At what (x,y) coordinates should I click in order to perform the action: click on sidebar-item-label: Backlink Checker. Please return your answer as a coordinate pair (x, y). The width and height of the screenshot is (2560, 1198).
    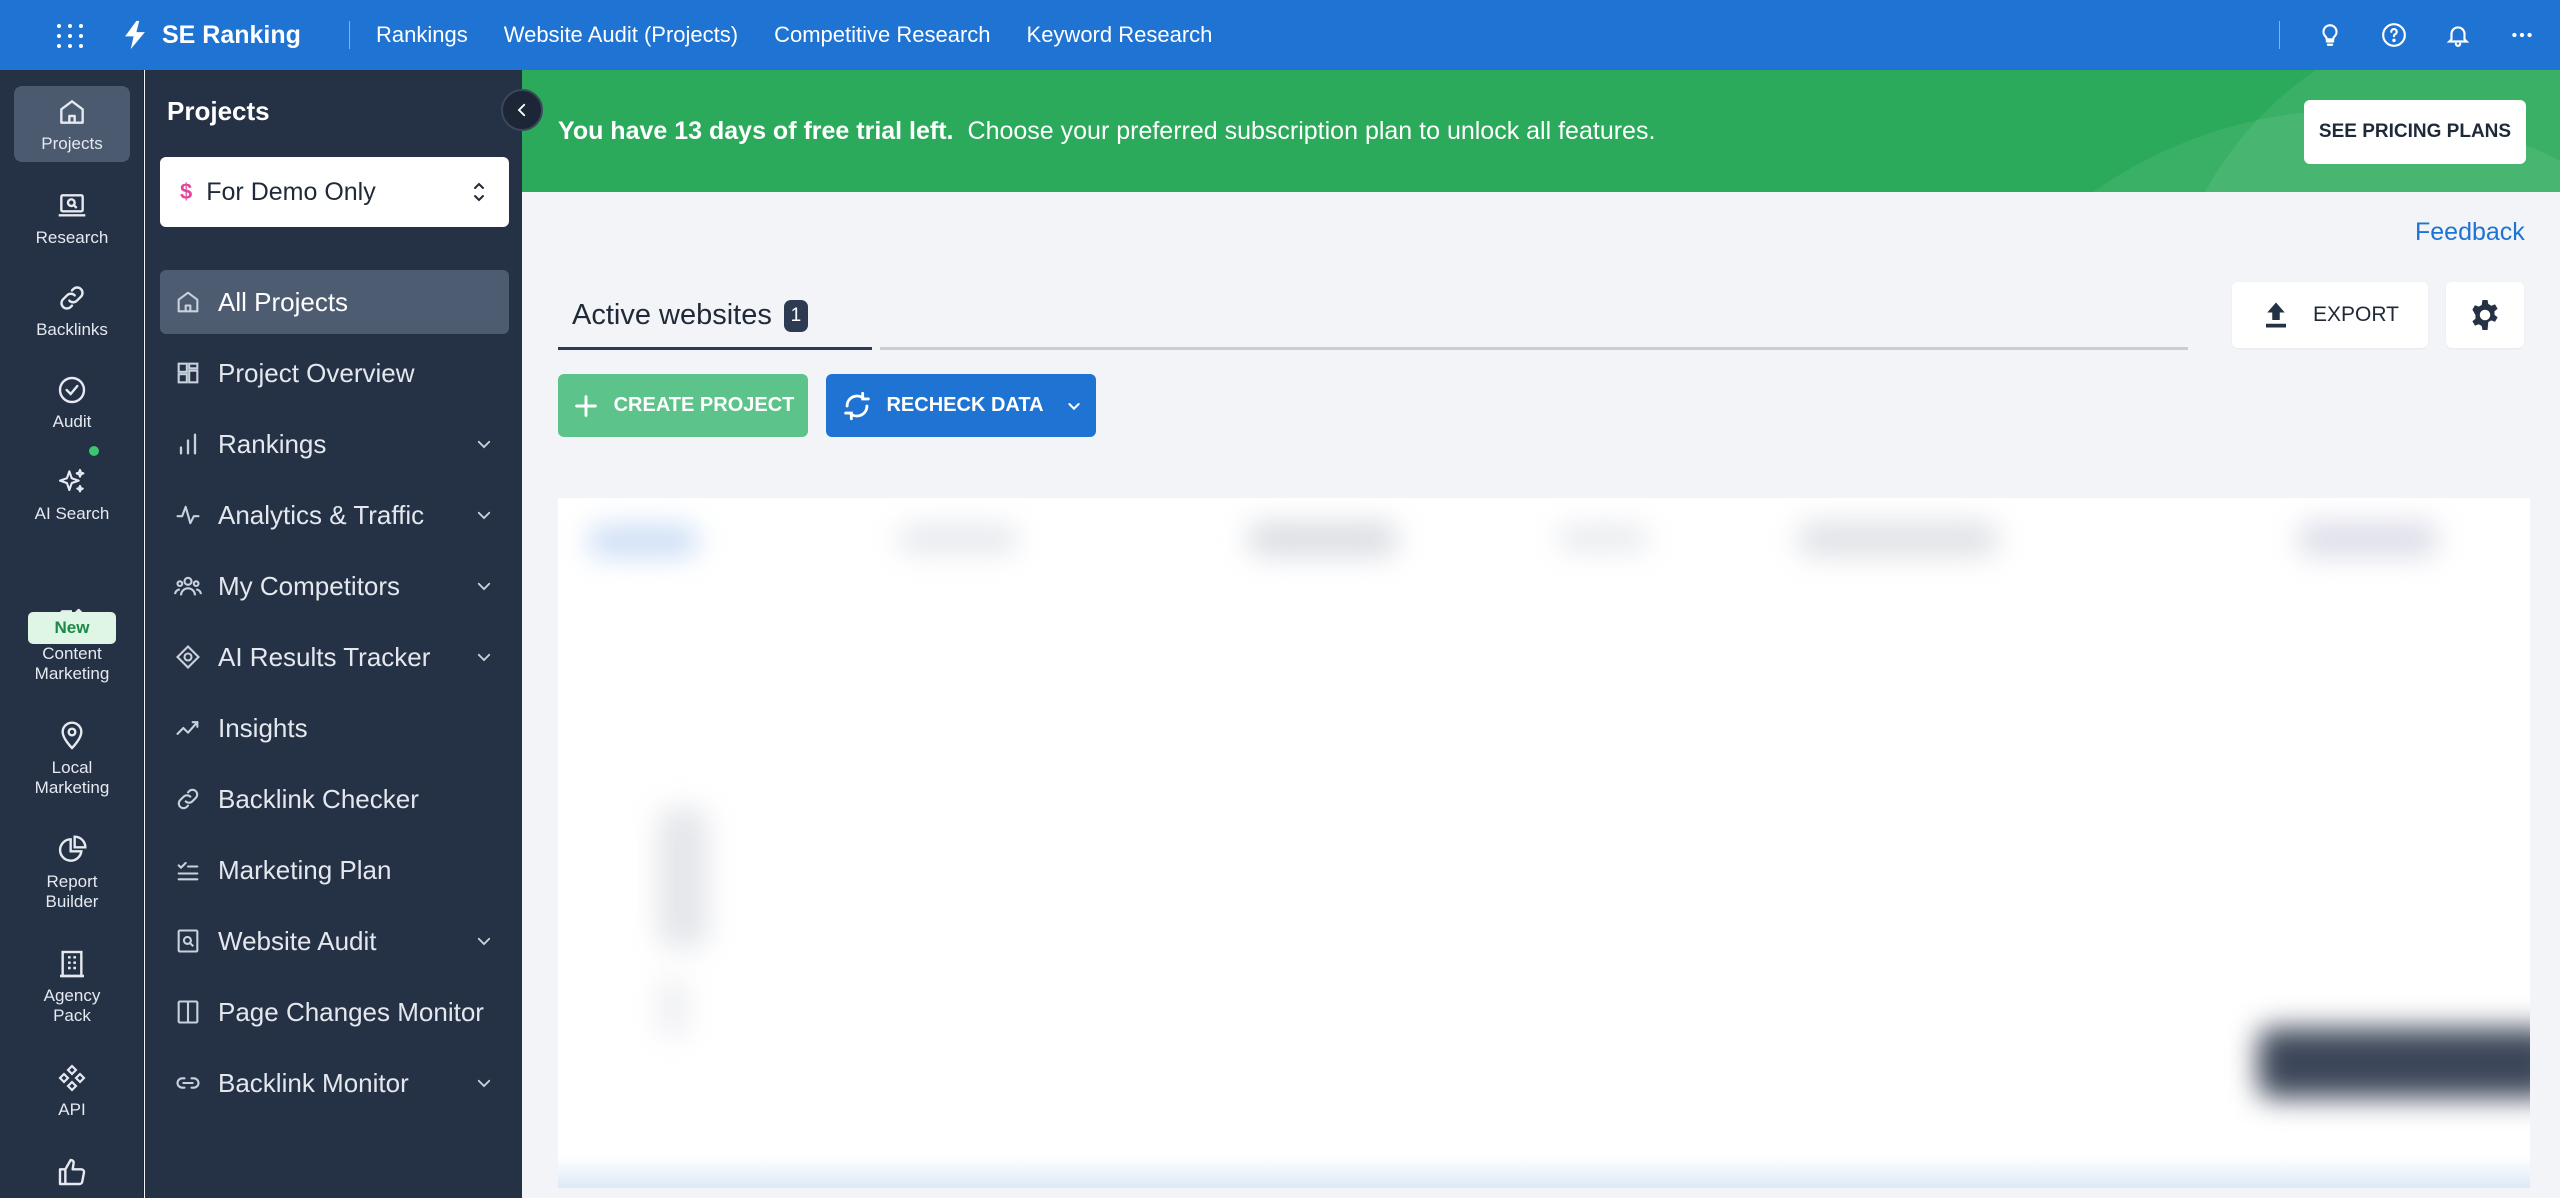
    Looking at the image, I should click on (318, 798).